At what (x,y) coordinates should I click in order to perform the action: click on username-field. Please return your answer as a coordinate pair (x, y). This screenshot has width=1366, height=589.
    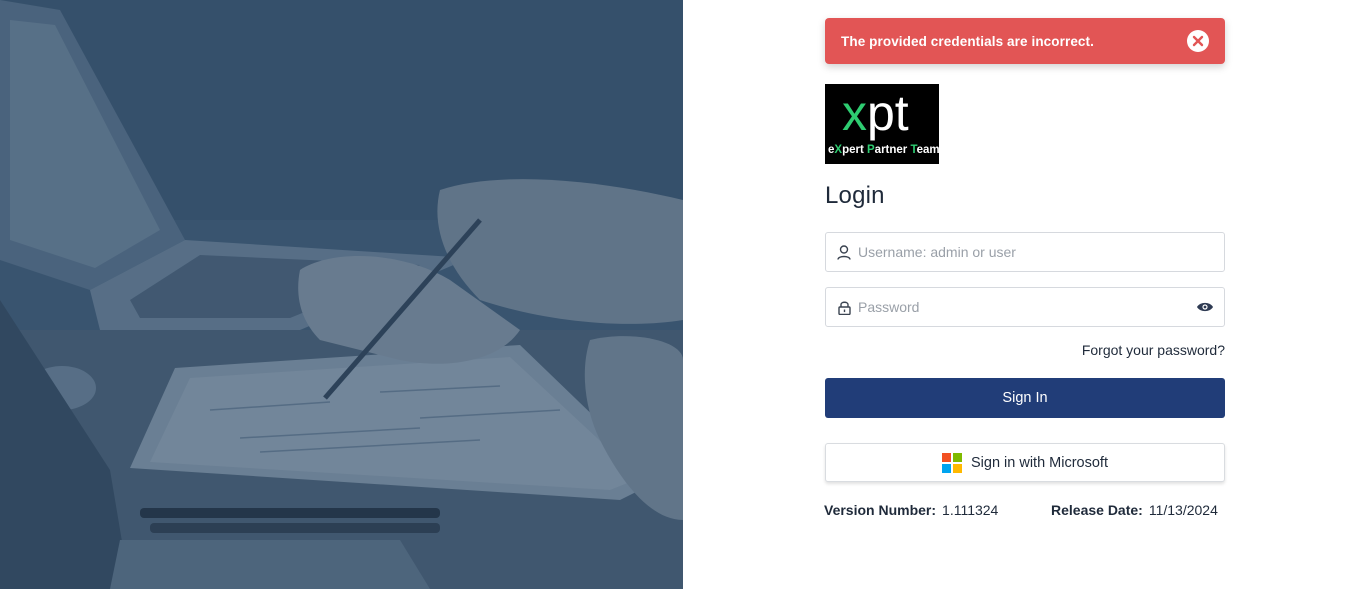
    Looking at the image, I should click on (1025, 252).